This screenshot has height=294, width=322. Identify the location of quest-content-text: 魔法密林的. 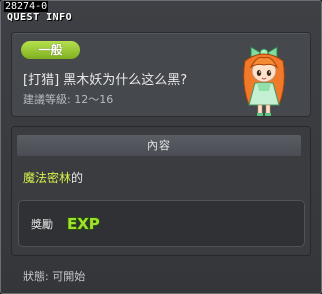
(53, 177).